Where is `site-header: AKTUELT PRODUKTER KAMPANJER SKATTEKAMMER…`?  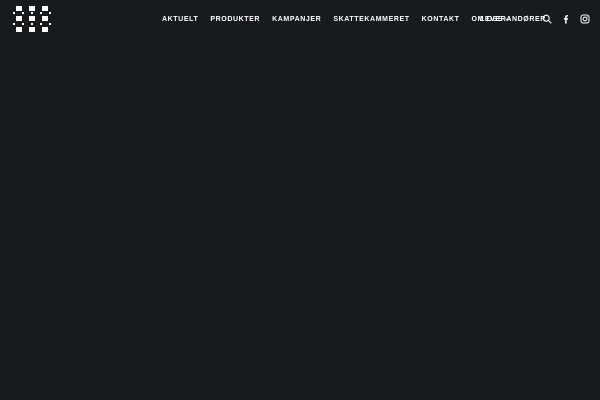 site-header: AKTUELT PRODUKTER KAMPANJER SKATTEKAMMER… is located at coordinates (300, 19).